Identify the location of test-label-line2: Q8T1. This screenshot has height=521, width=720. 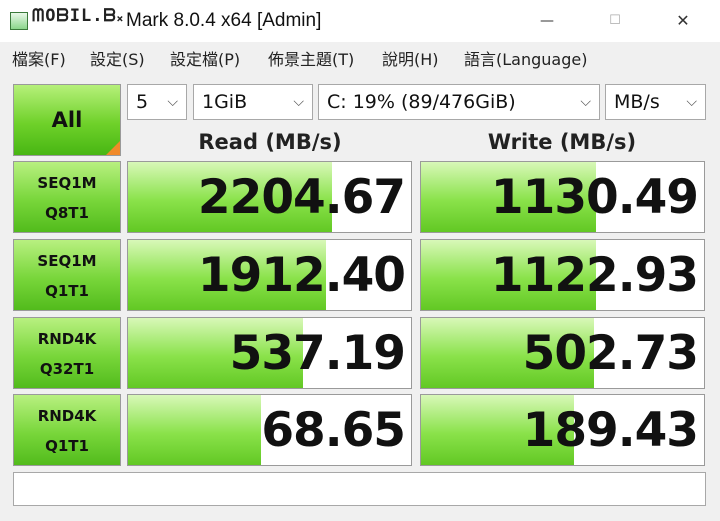
(67, 213).